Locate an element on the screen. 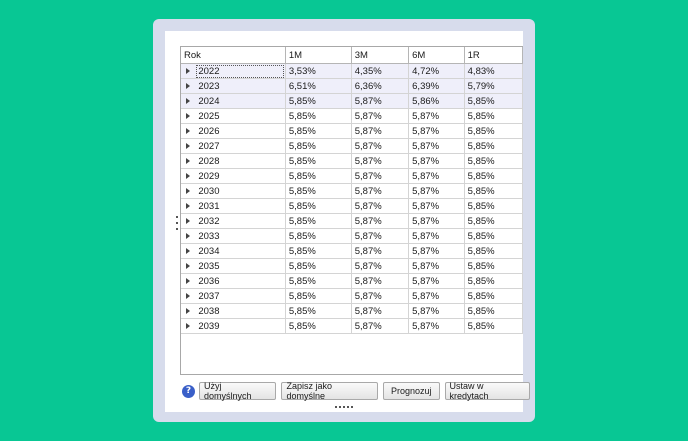  table-row: 2034 5,85% 5,87% 5,87% 5,85% is located at coordinates (352, 251).